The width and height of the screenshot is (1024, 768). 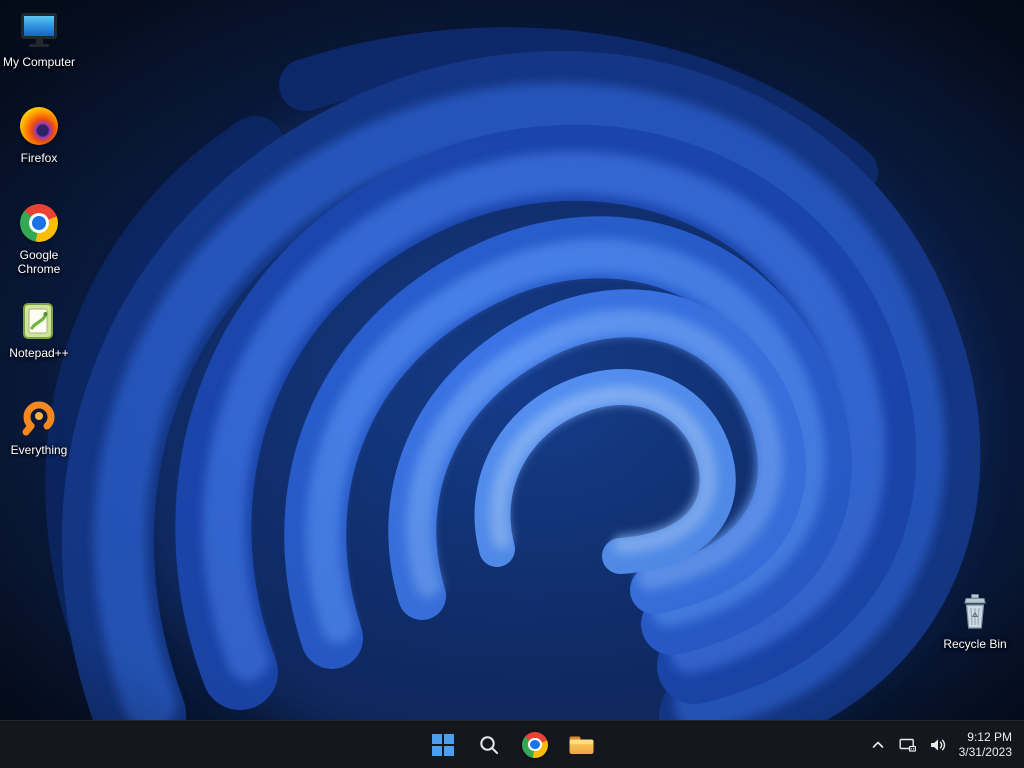 I want to click on desktop-icon-google-chrome: Google Chrome, so click(x=39, y=239).